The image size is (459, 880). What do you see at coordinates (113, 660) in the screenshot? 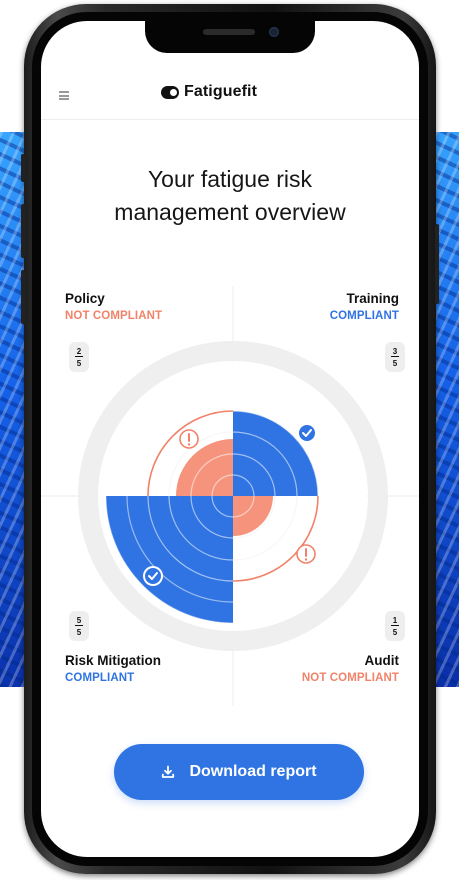
I see `risk-mitigation-label: Risk Mitigation` at bounding box center [113, 660].